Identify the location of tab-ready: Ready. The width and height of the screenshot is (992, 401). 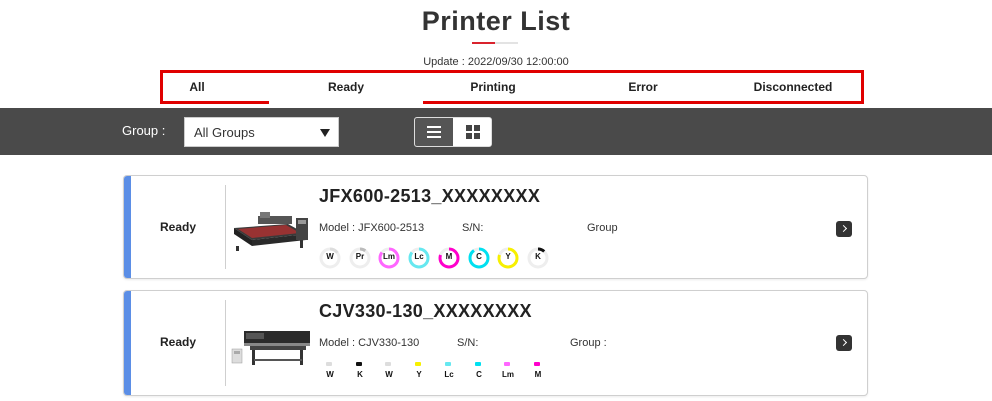
(346, 88).